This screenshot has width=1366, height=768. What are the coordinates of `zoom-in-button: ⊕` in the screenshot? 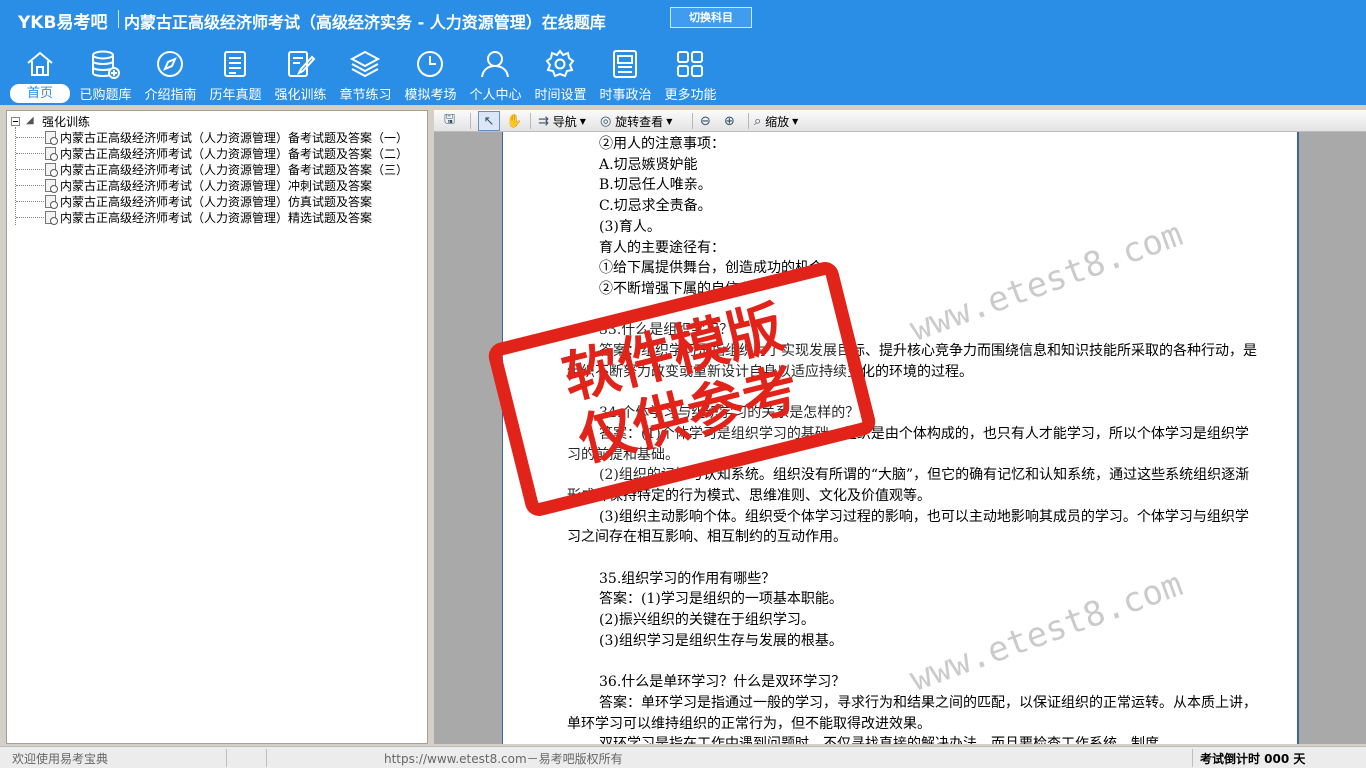 It's located at (729, 121).